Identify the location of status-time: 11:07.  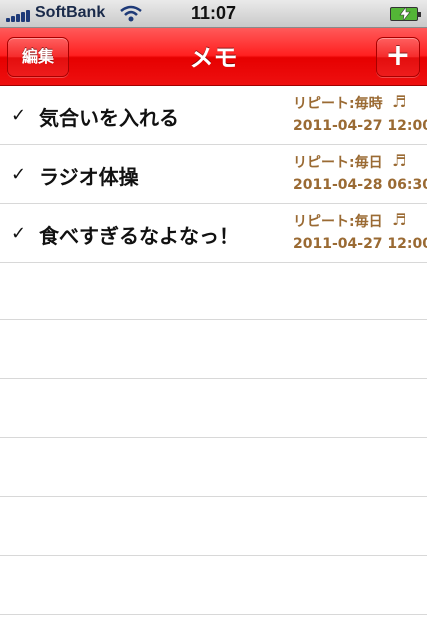
(213, 13).